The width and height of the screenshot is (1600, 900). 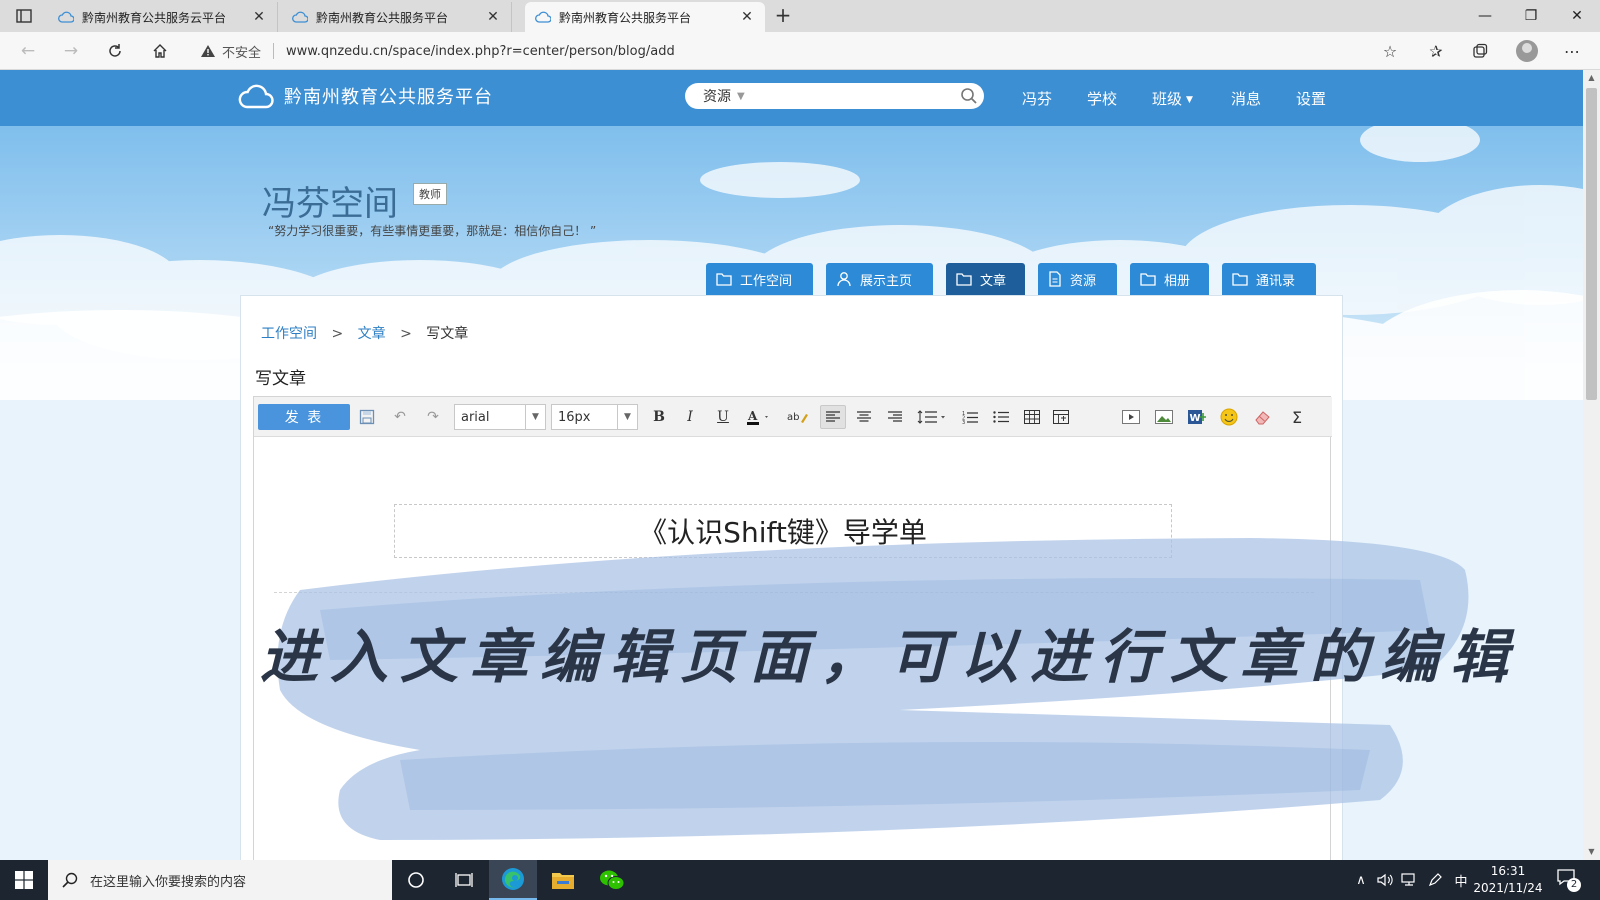 What do you see at coordinates (372, 334) in the screenshot?
I see `breadcrumb-link-articles: 文章` at bounding box center [372, 334].